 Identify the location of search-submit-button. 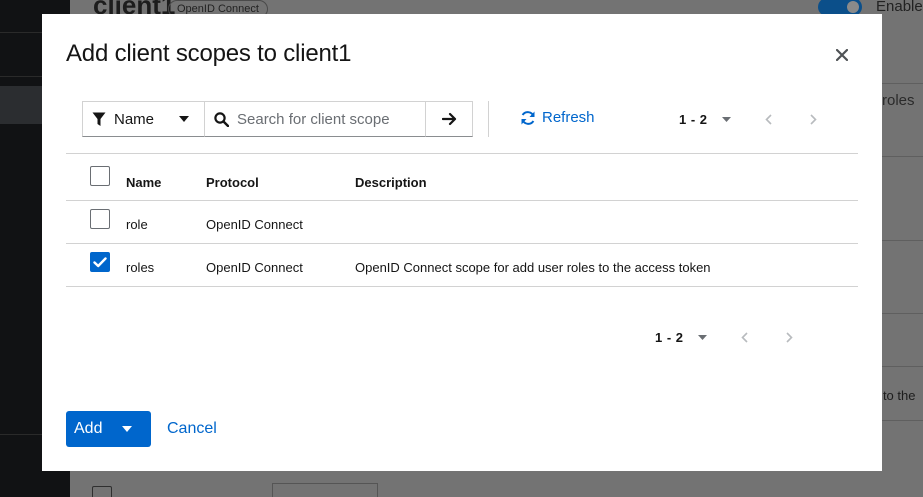
(449, 119).